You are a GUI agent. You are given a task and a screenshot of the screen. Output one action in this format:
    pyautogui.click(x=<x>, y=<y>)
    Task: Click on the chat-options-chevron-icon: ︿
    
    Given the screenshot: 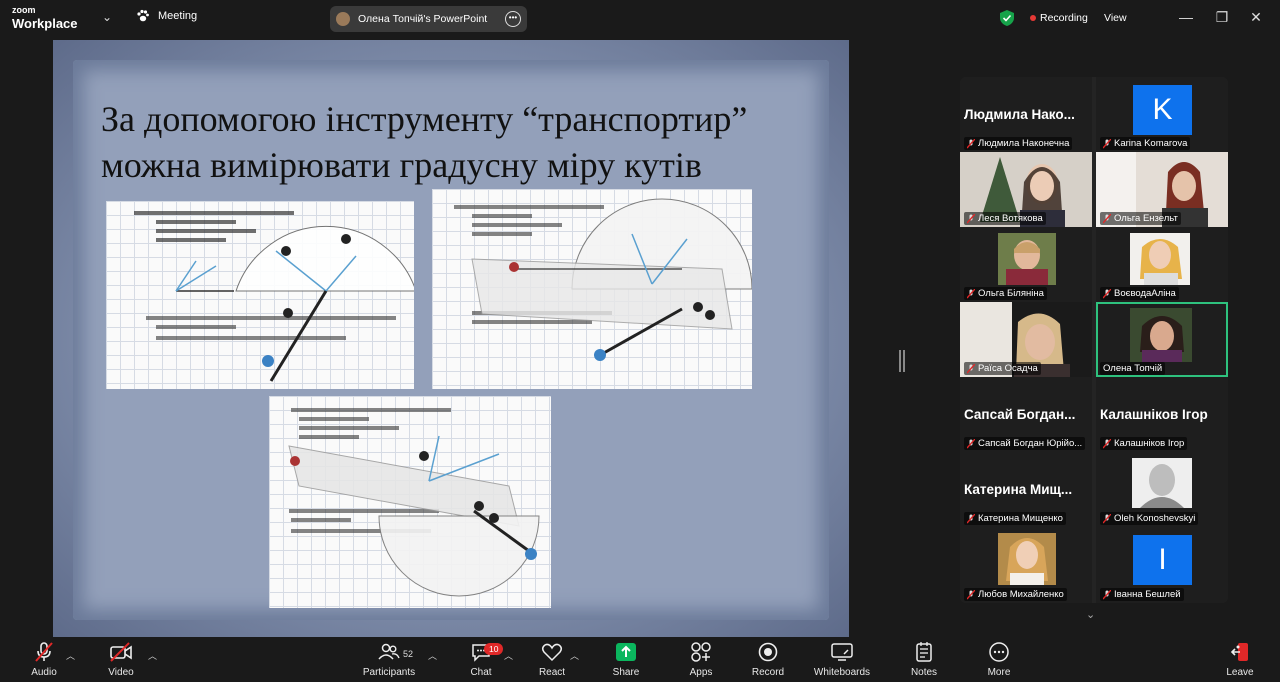 What is the action you would take?
    pyautogui.click(x=508, y=655)
    